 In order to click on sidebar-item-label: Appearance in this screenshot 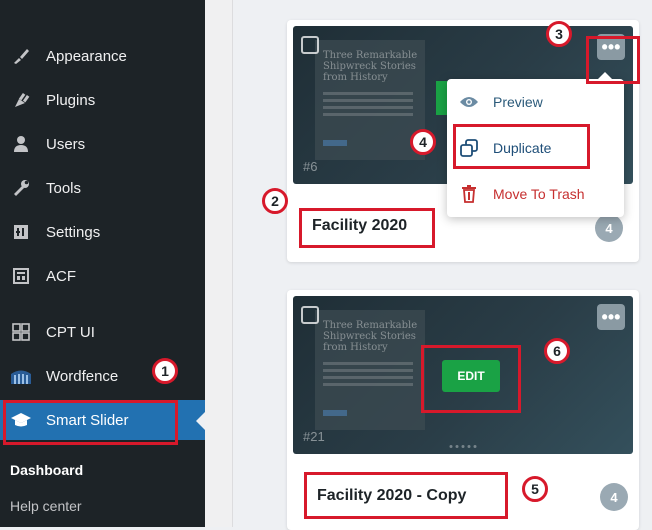, I will do `click(86, 56)`.